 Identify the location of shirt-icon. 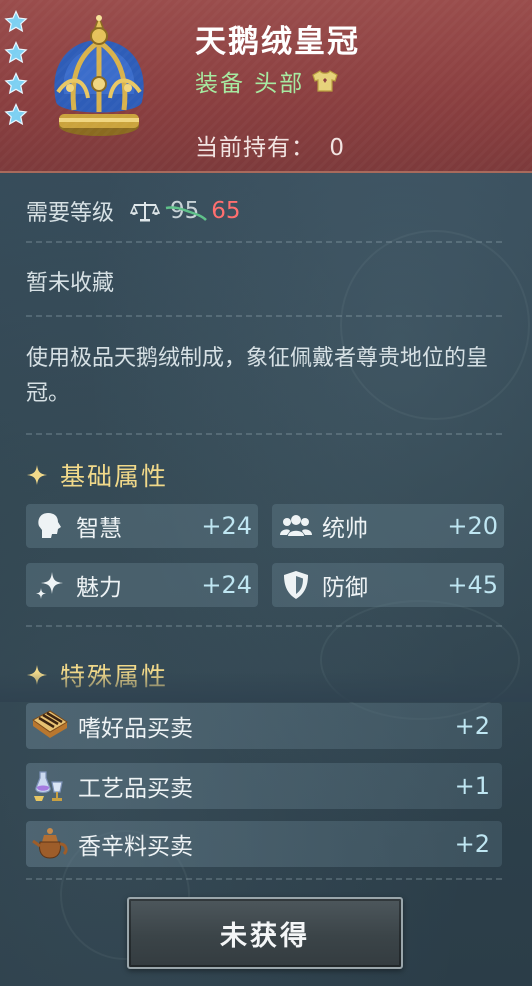
(325, 81).